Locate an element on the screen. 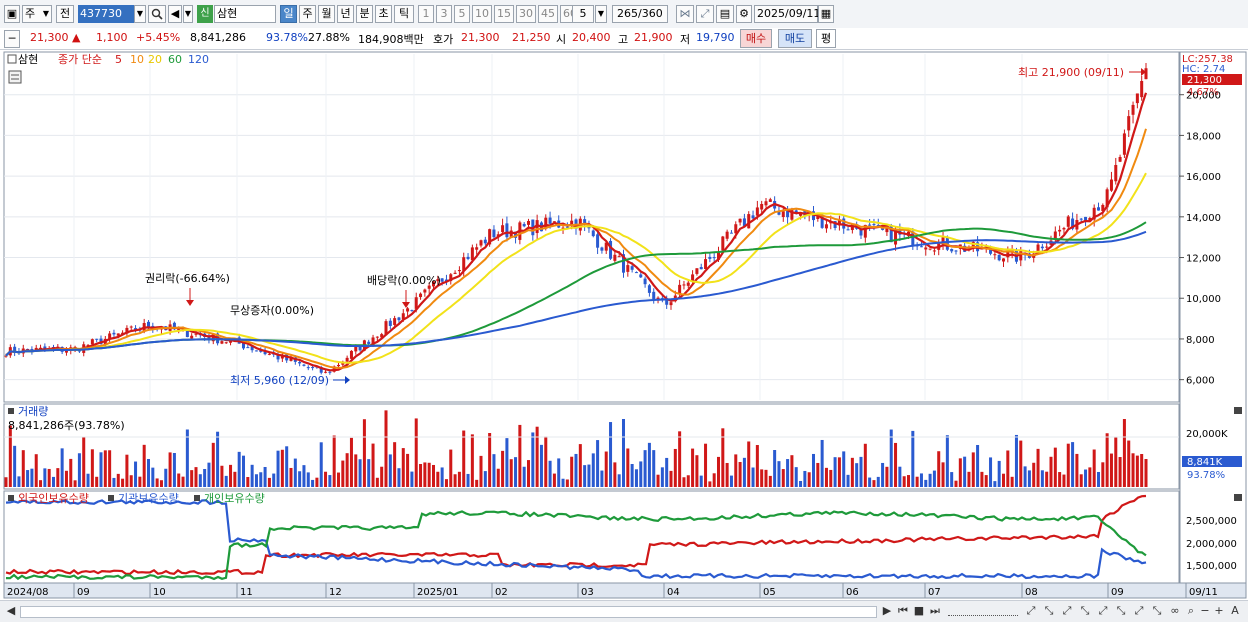 The image size is (1248, 622). scroll-right-icon: ▶ is located at coordinates (887, 611).